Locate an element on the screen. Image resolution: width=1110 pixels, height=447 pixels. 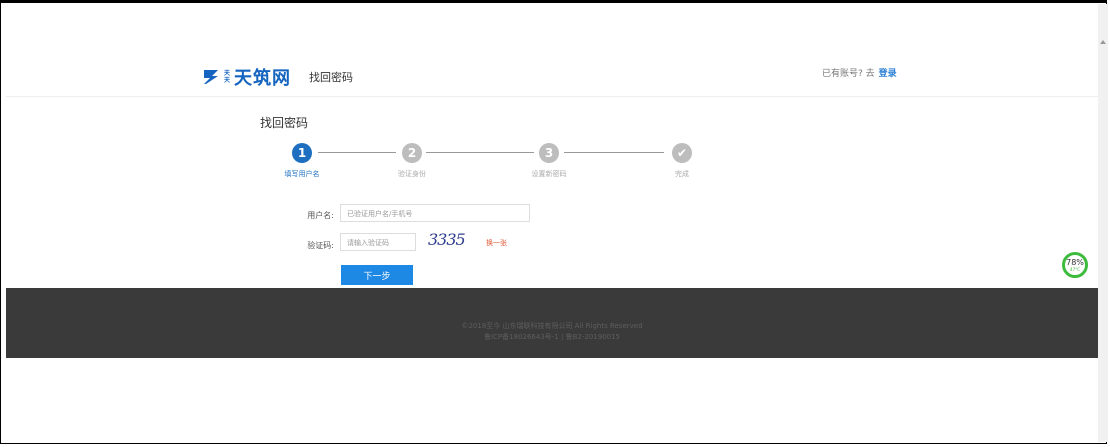
progress-steps: 1 填写用户名 2 验证身份 3 设置新密码 ✔ 完成 is located at coordinates (488, 163).